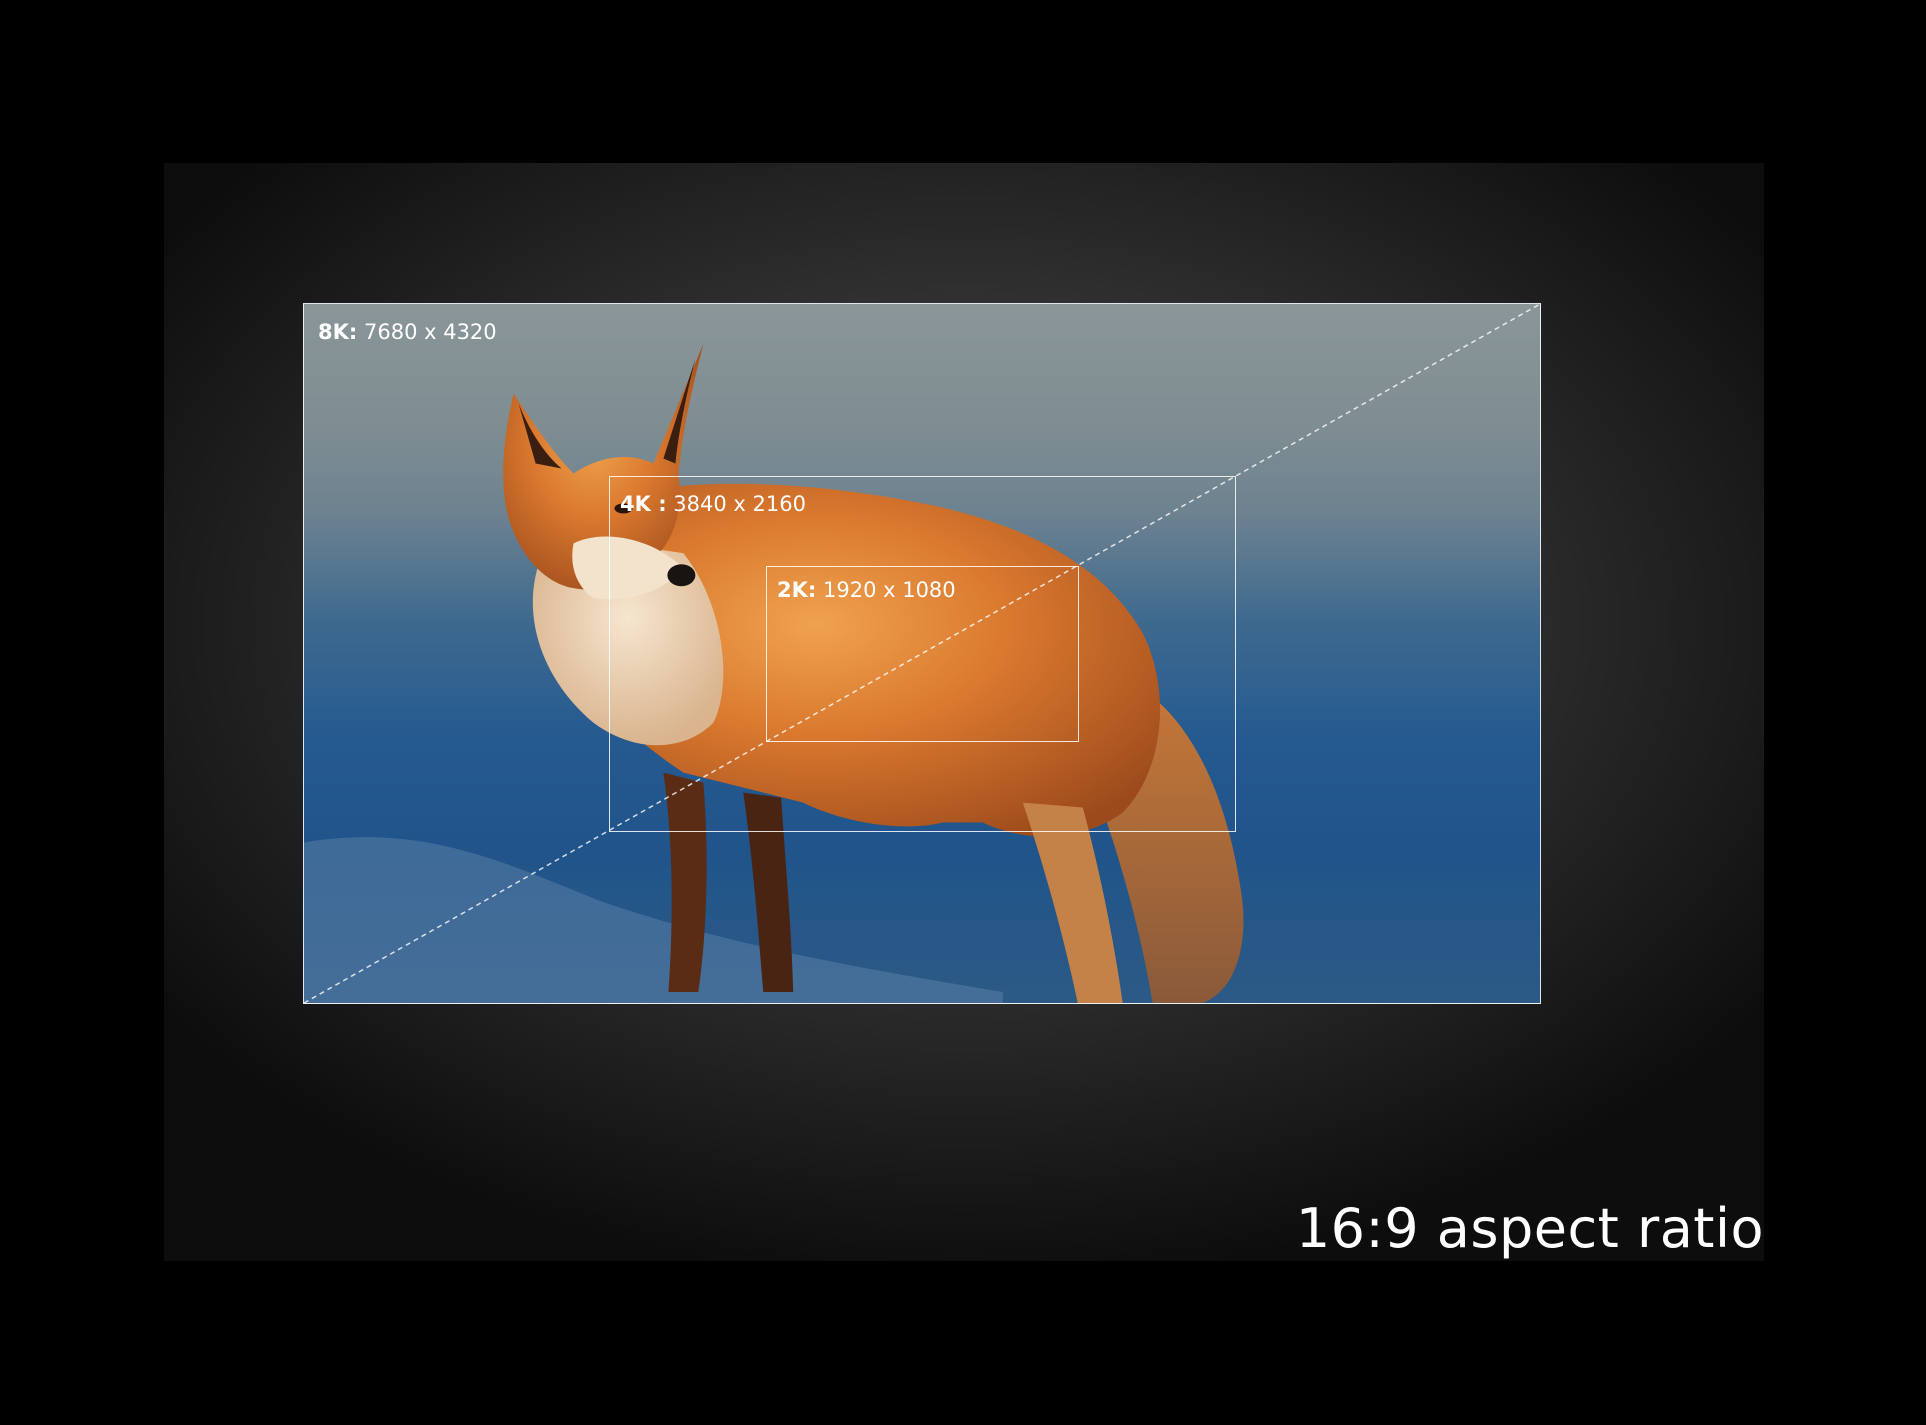 Image resolution: width=1926 pixels, height=1425 pixels. What do you see at coordinates (739, 504) in the screenshot?
I see `label-4k-dims: 3840 x 2160` at bounding box center [739, 504].